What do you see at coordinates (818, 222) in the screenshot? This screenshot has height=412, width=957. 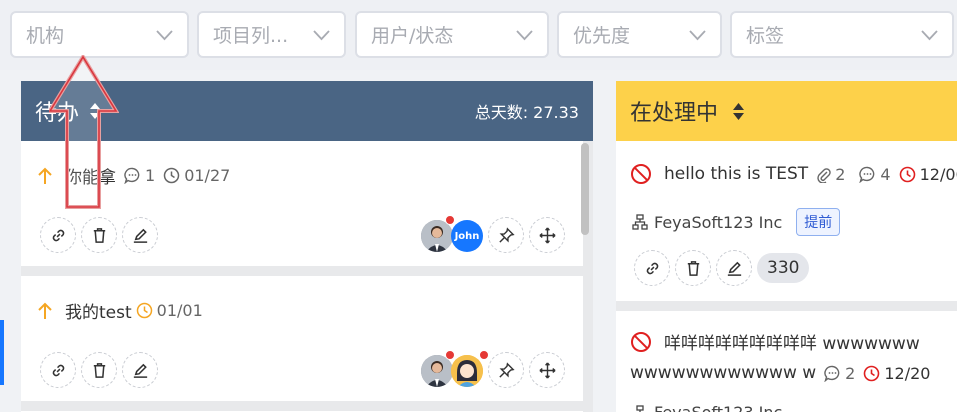 I see `tag-badge: 提前` at bounding box center [818, 222].